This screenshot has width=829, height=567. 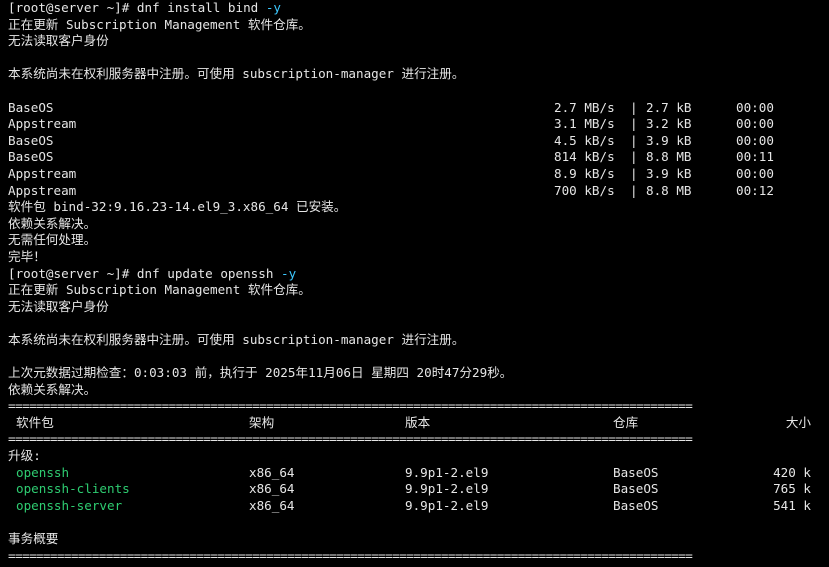 I want to click on package-name: openssh-clients, so click(x=73, y=489).